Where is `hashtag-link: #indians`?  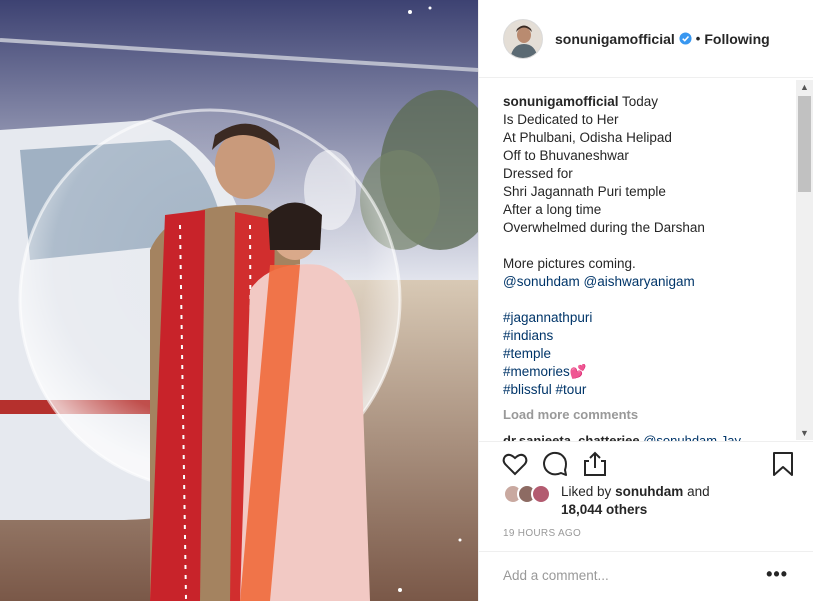
hashtag-link: #indians is located at coordinates (648, 336).